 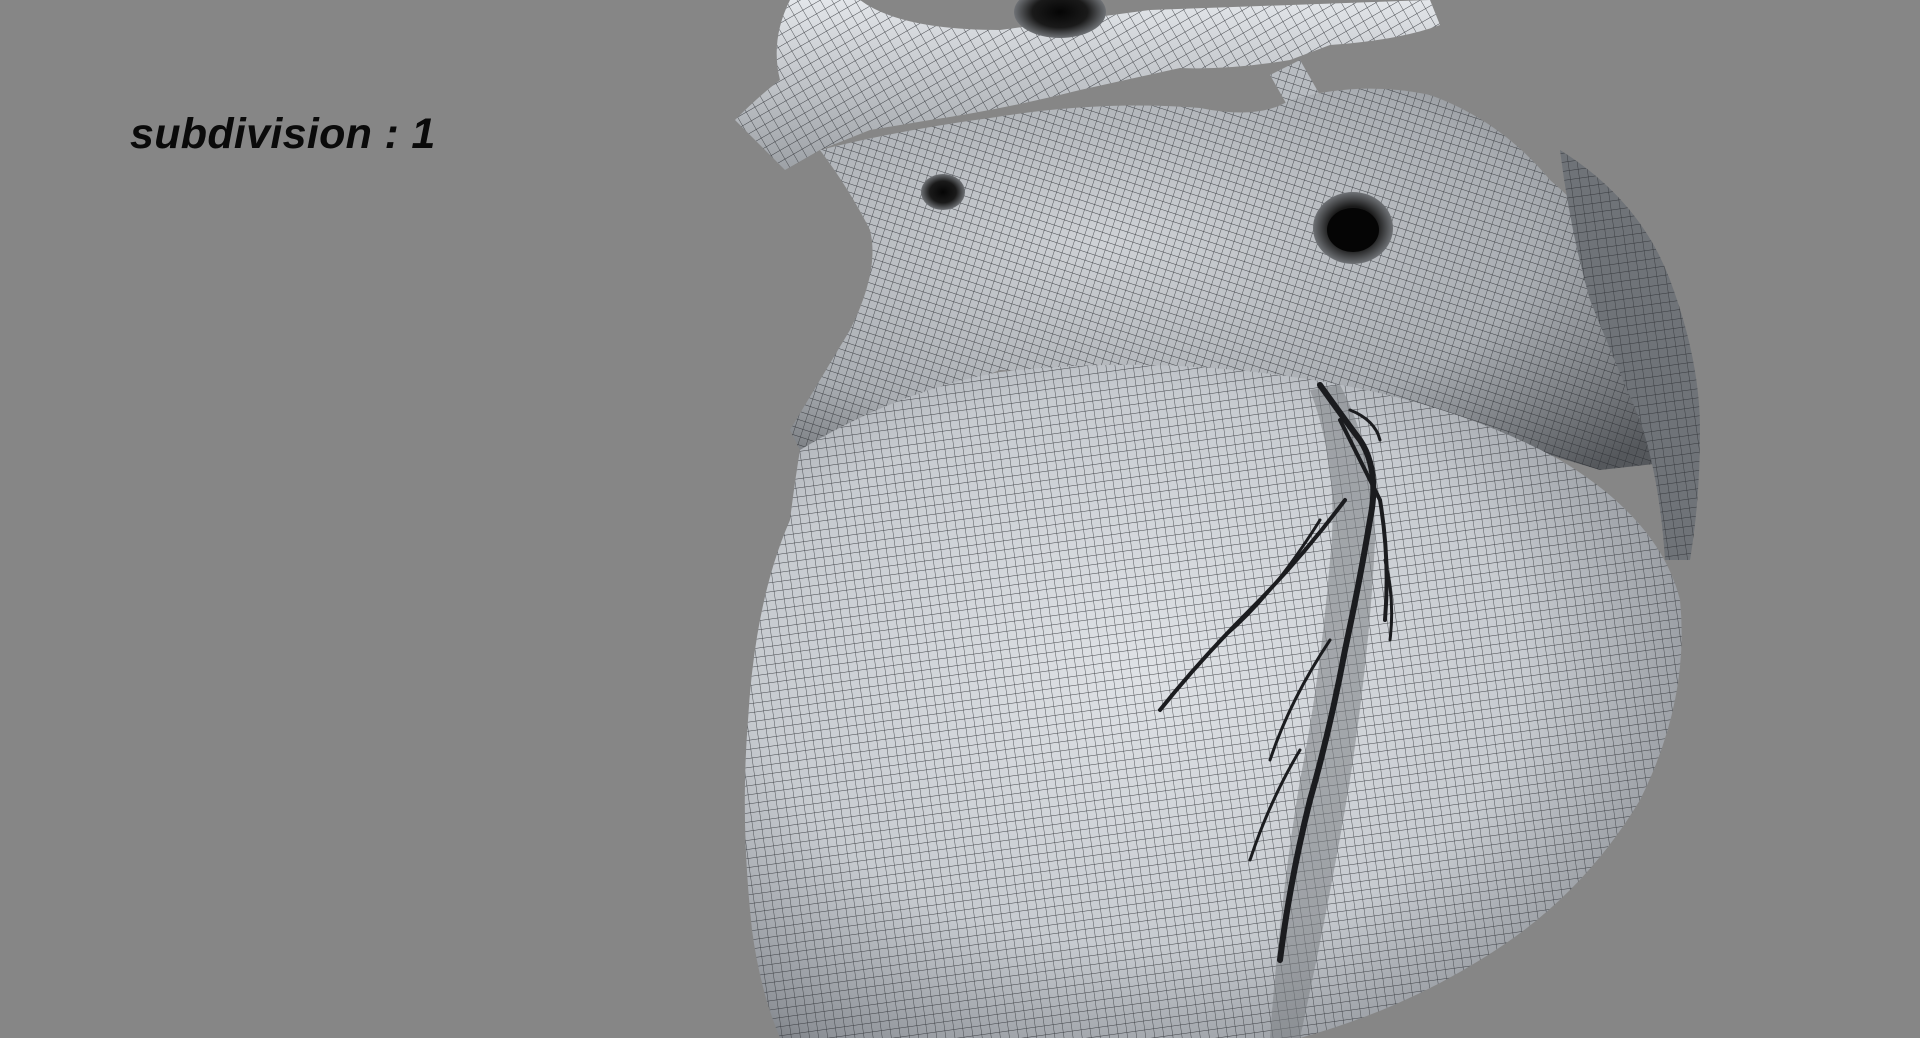 What do you see at coordinates (943, 192) in the screenshot?
I see `pulmonary-vein-opening-left` at bounding box center [943, 192].